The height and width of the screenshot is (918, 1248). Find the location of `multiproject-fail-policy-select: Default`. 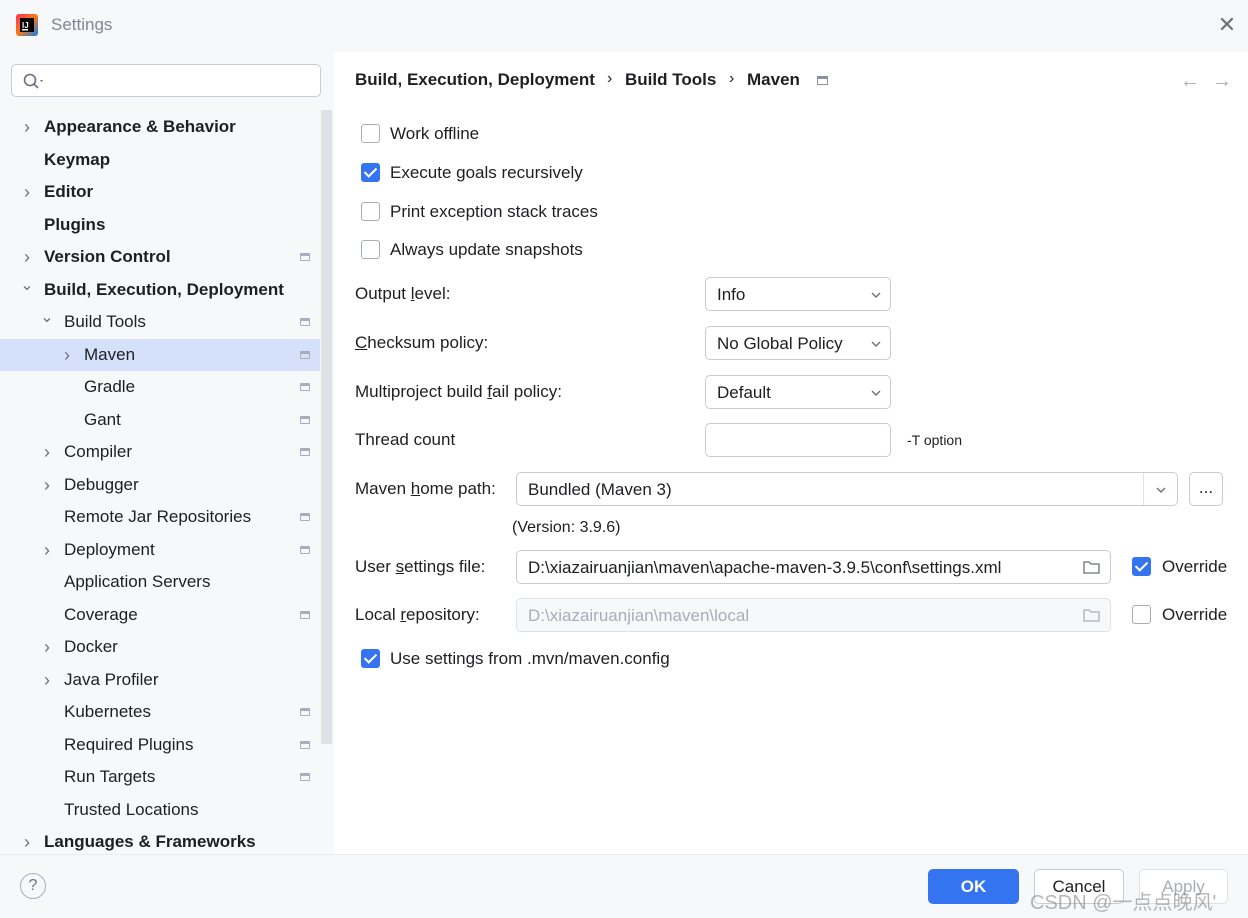

multiproject-fail-policy-select: Default is located at coordinates (798, 392).